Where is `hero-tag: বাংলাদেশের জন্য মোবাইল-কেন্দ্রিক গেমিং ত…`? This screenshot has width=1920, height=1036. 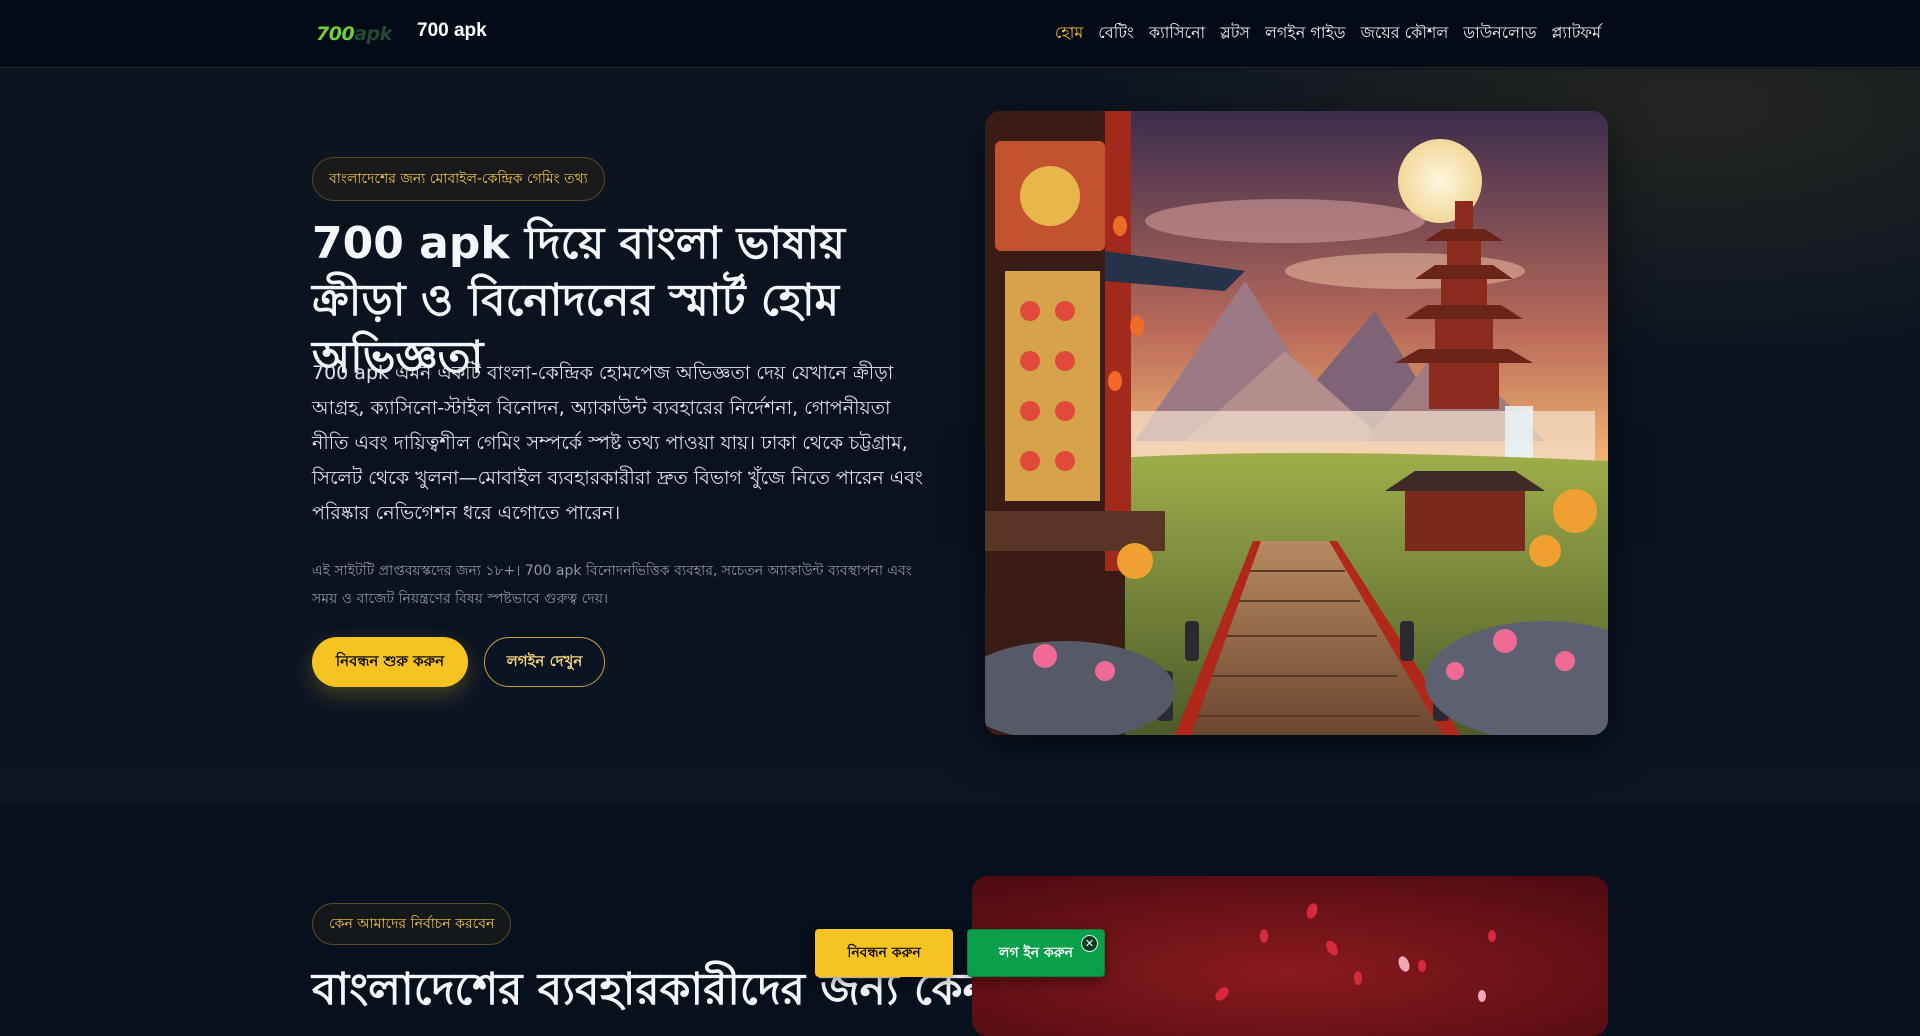
hero-tag: বাংলাদেশের জন্য মোবাইল-কেন্দ্রিক গেমিং ত… is located at coordinates (458, 179).